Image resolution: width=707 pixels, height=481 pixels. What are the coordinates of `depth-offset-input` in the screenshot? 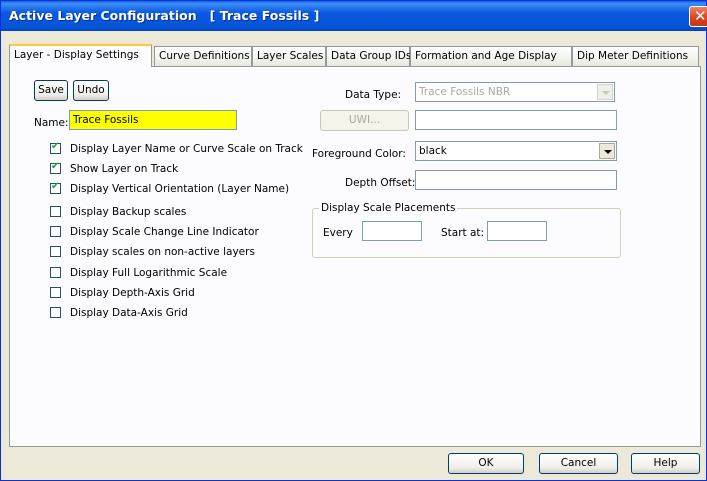 It's located at (516, 180).